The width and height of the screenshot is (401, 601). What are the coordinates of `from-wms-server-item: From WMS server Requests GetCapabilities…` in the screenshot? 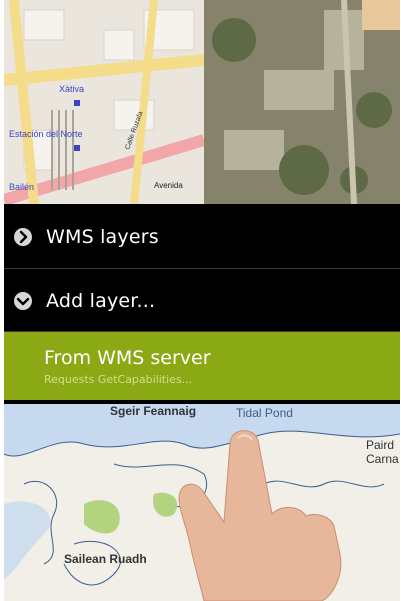 It's located at (202, 366).